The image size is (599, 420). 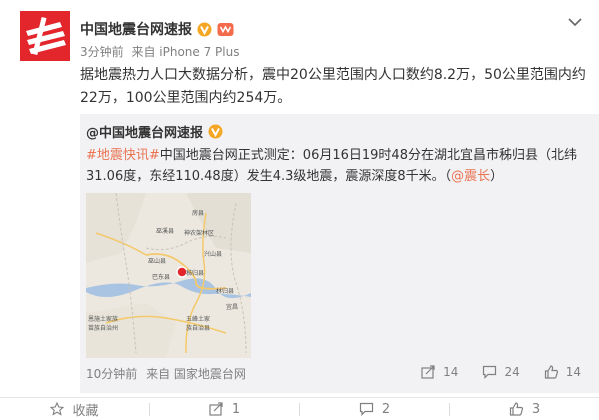 What do you see at coordinates (512, 372) in the screenshot?
I see `repost-comment-count: 24` at bounding box center [512, 372].